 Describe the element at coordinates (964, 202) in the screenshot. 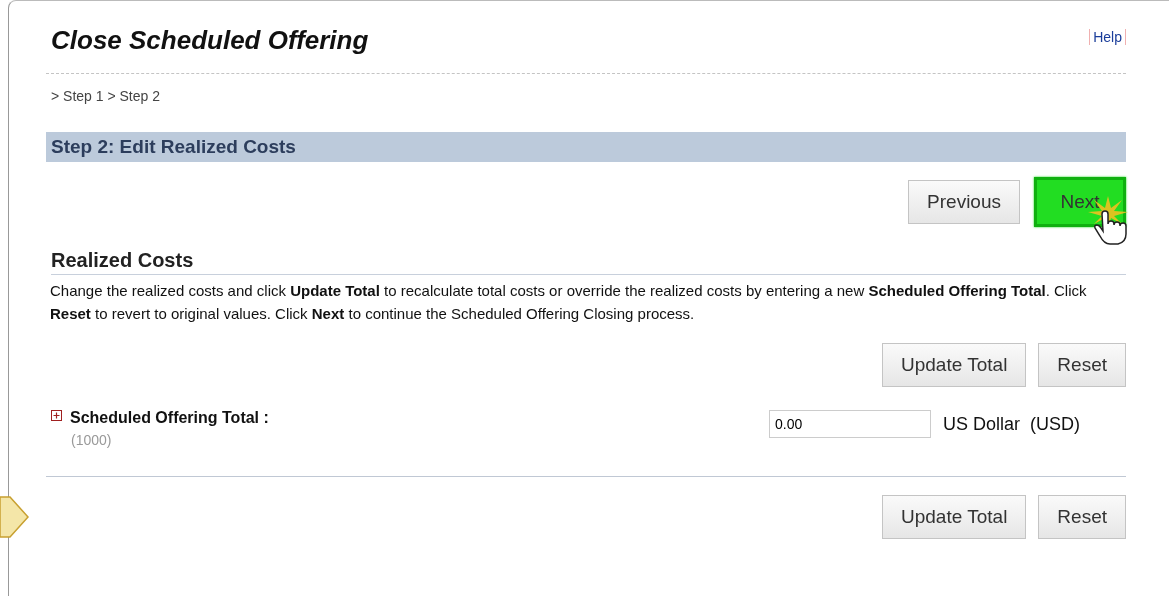

I see `previous-button: Previous` at that location.